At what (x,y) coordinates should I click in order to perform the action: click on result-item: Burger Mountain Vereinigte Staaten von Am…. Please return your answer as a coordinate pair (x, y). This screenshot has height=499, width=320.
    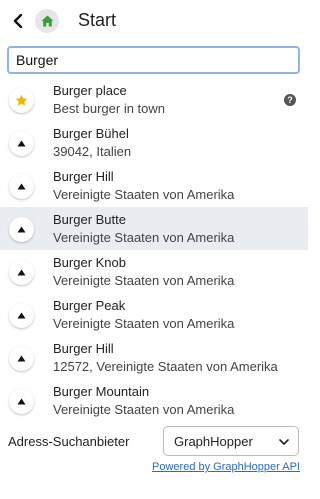
    Looking at the image, I should click on (154, 400).